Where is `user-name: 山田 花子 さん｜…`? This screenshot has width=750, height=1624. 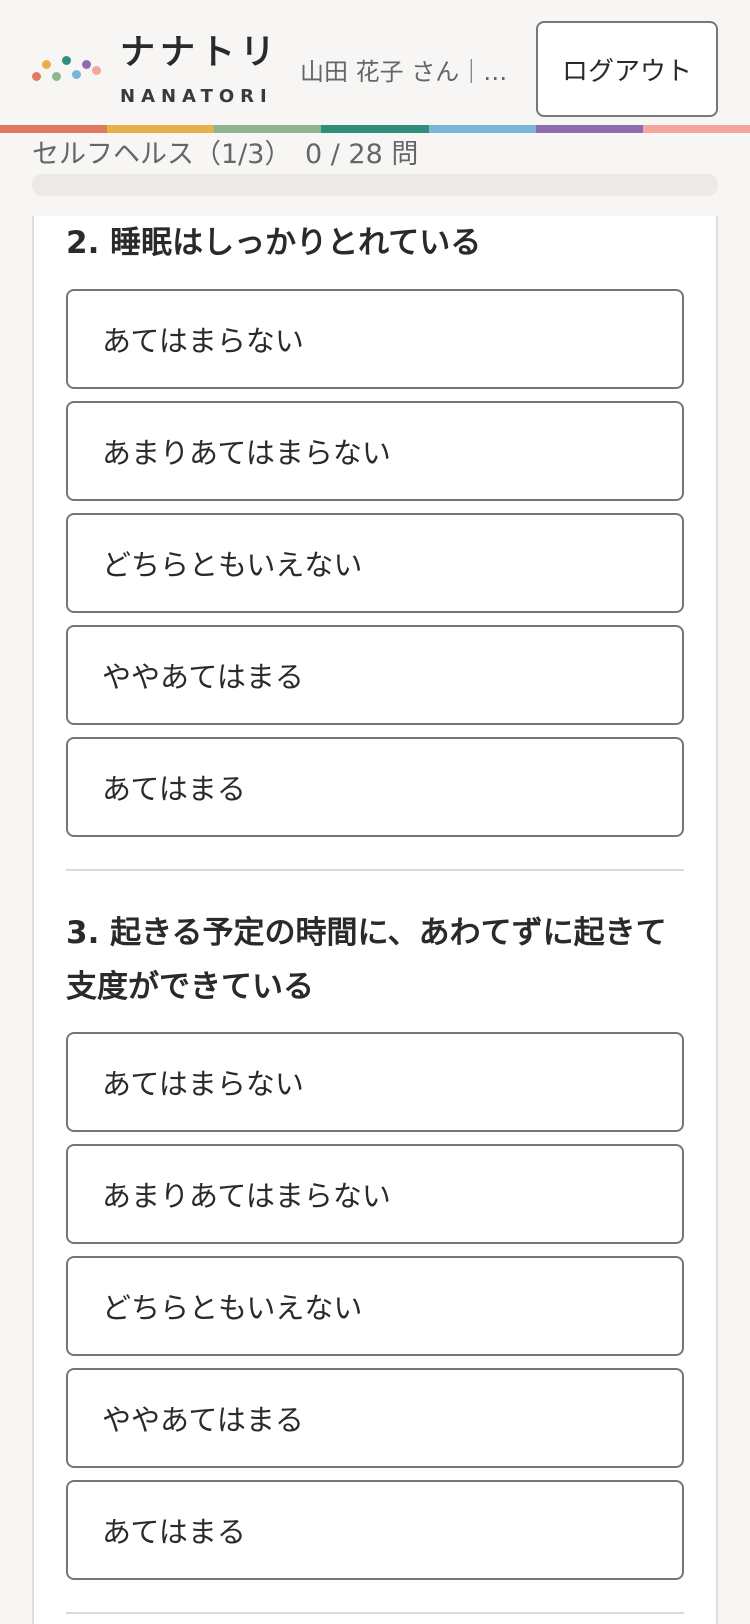
user-name: 山田 花子 さん｜… is located at coordinates (404, 72).